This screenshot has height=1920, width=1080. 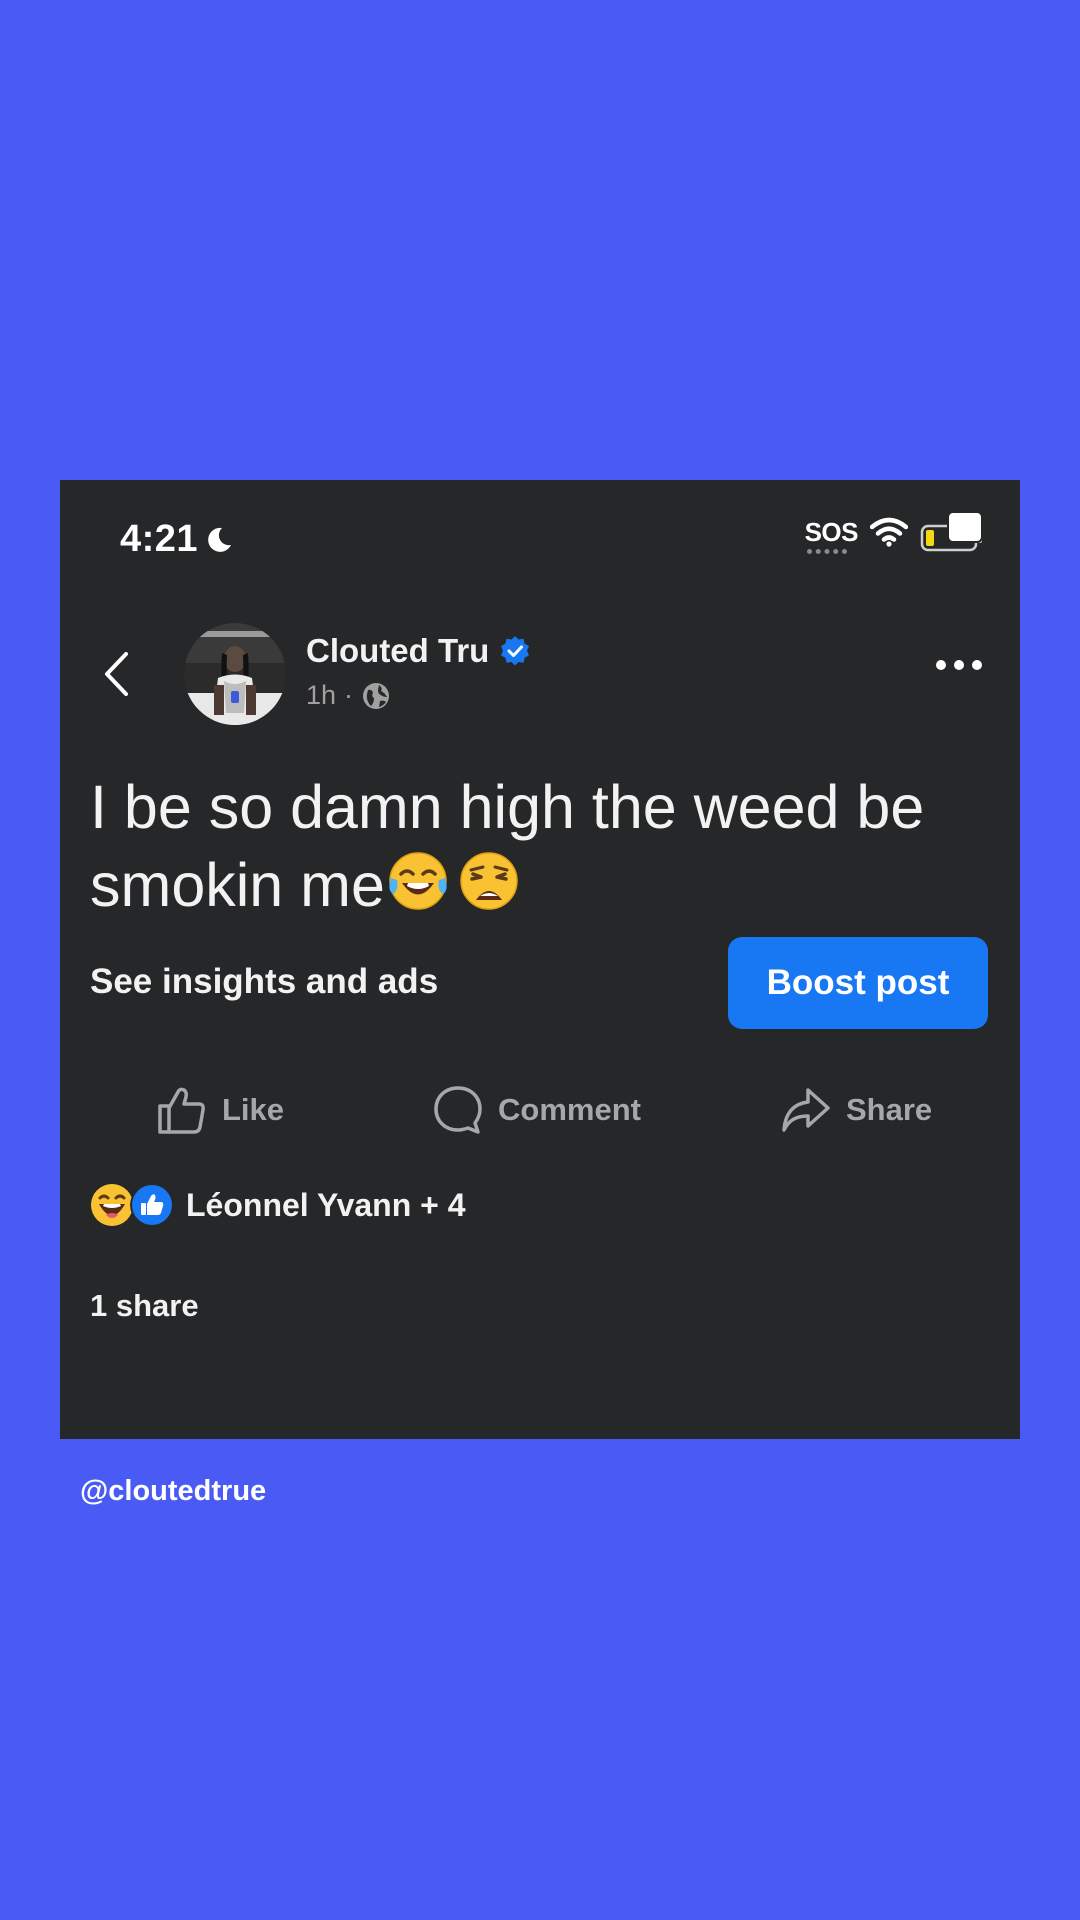 I want to click on author-name-text: Clouted Tru, so click(x=398, y=650).